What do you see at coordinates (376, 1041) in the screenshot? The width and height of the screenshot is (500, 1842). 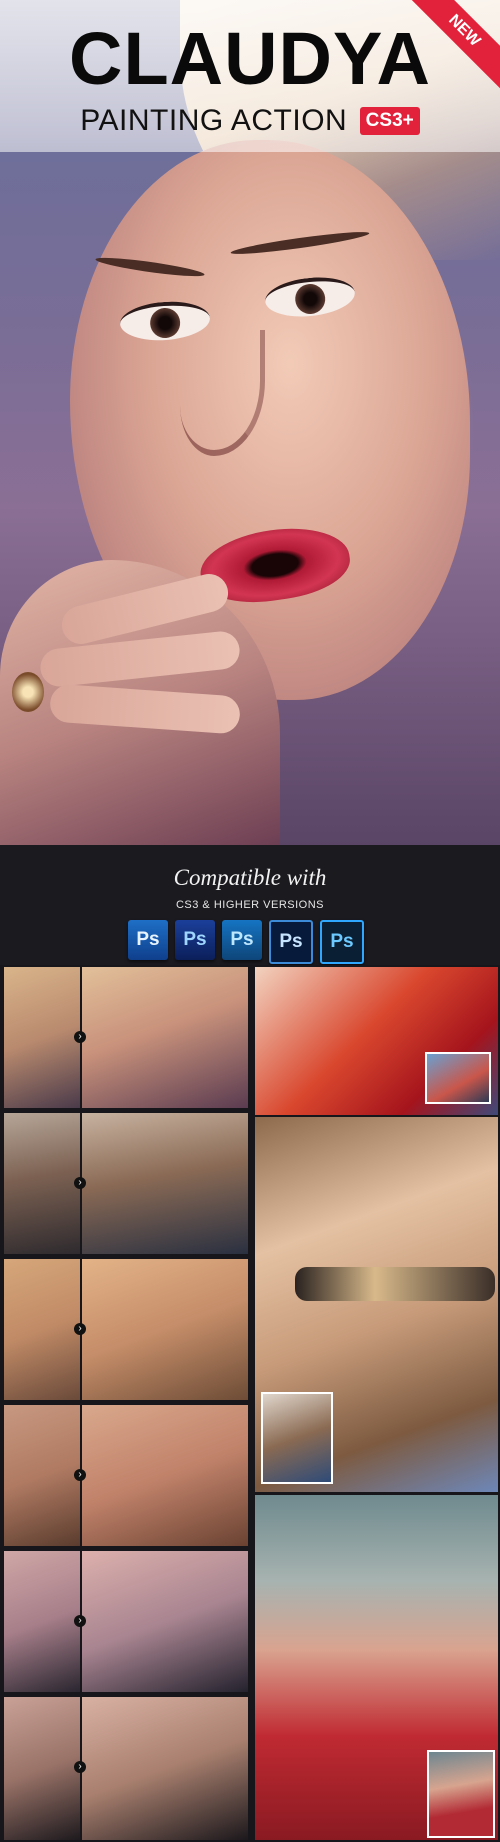 I see `showcase-image-couple` at bounding box center [376, 1041].